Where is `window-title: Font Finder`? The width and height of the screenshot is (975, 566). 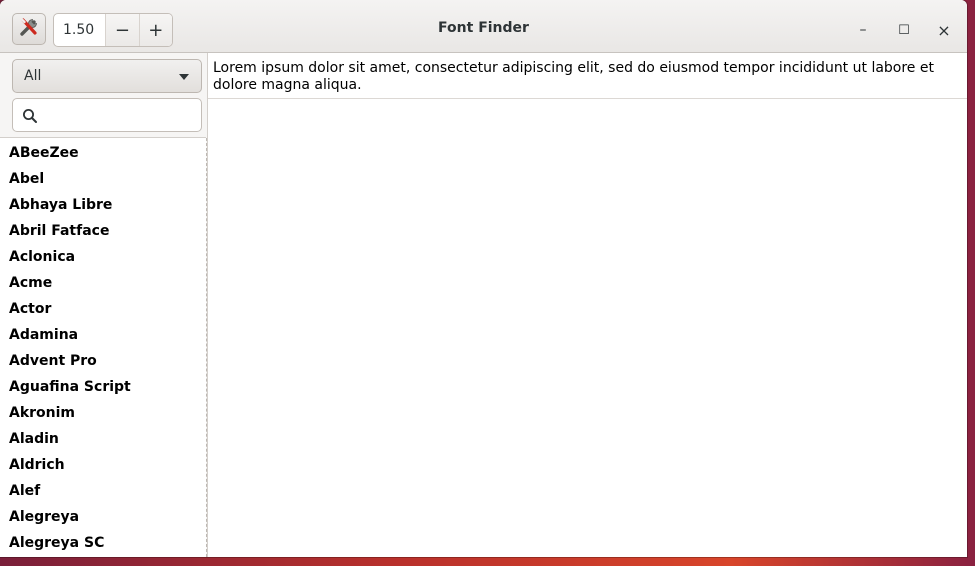
window-title: Font Finder is located at coordinates (483, 28).